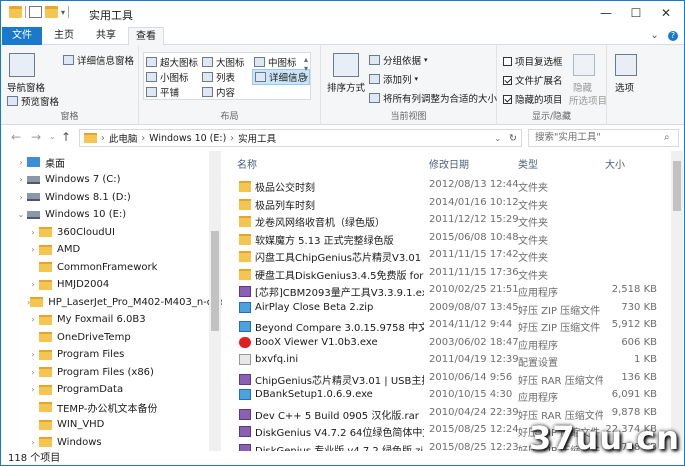 This screenshot has width=685, height=466. What do you see at coordinates (306, 68) in the screenshot?
I see `gallery-scroll-icon: ▴ ▾ ▾` at bounding box center [306, 68].